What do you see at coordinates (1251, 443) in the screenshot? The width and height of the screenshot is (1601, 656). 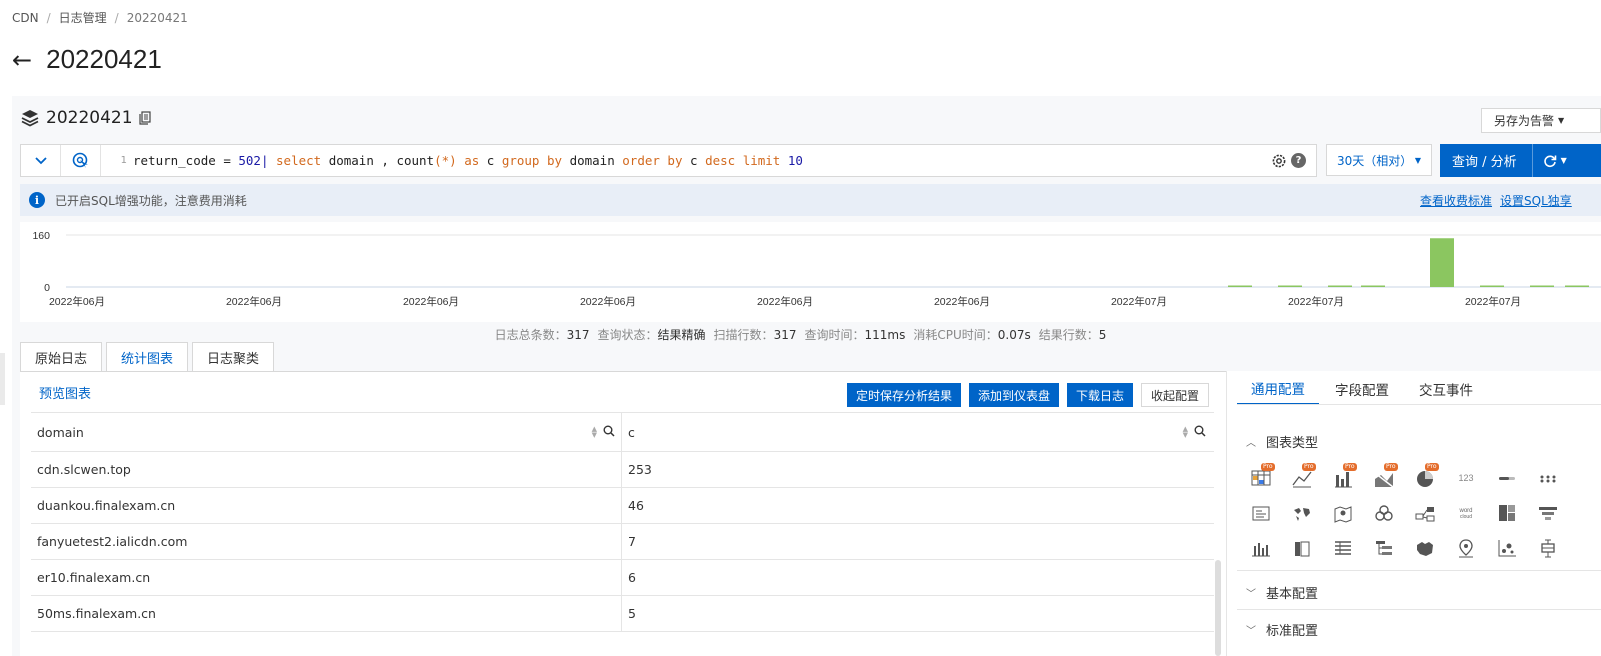 I see `chevron-up-icon: ︿` at bounding box center [1251, 443].